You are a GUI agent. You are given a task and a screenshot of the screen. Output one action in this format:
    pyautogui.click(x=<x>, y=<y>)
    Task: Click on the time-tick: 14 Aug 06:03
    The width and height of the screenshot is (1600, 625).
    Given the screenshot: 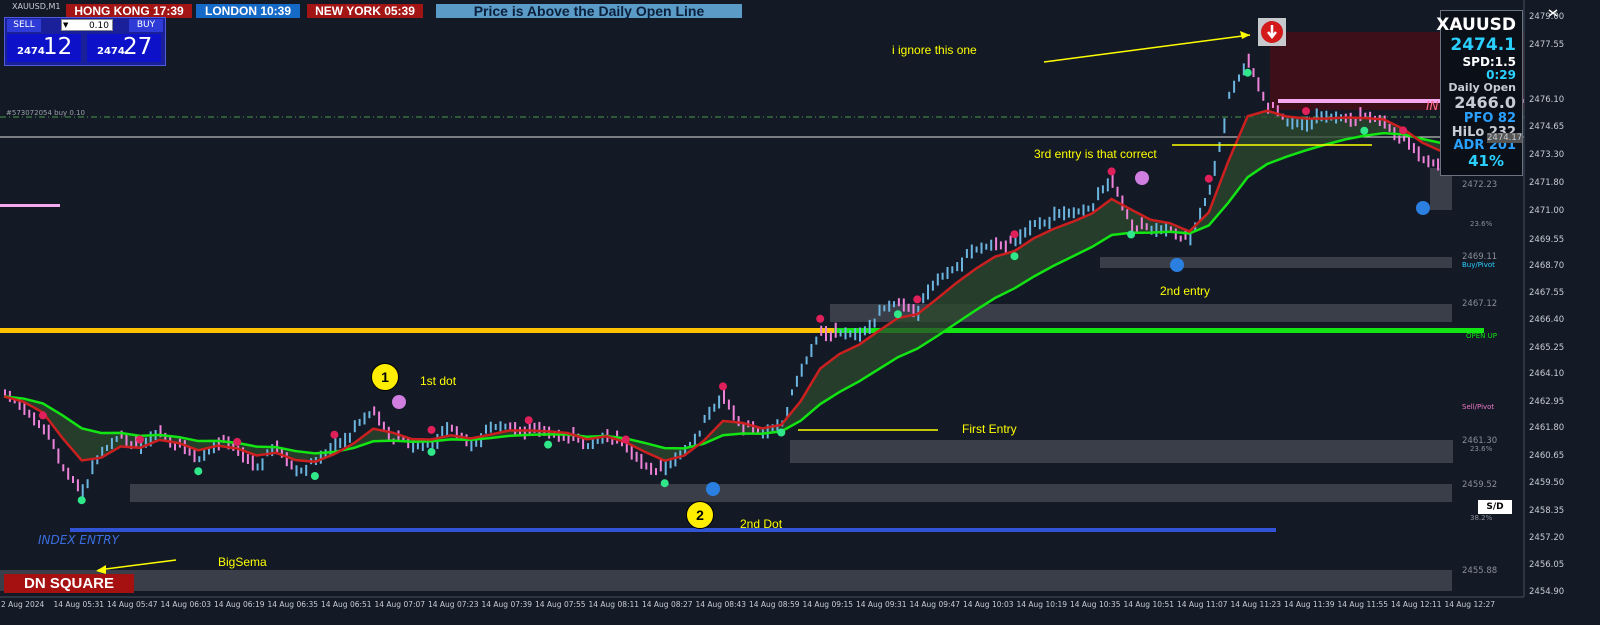 What is the action you would take?
    pyautogui.click(x=186, y=604)
    